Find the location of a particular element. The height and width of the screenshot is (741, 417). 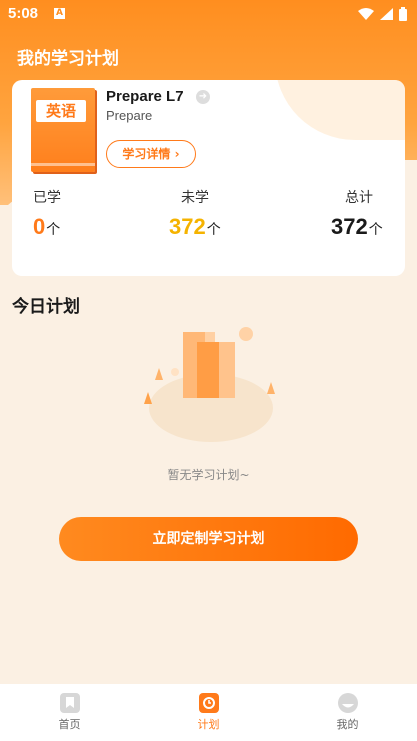

bookmark-icon is located at coordinates (69, 703).